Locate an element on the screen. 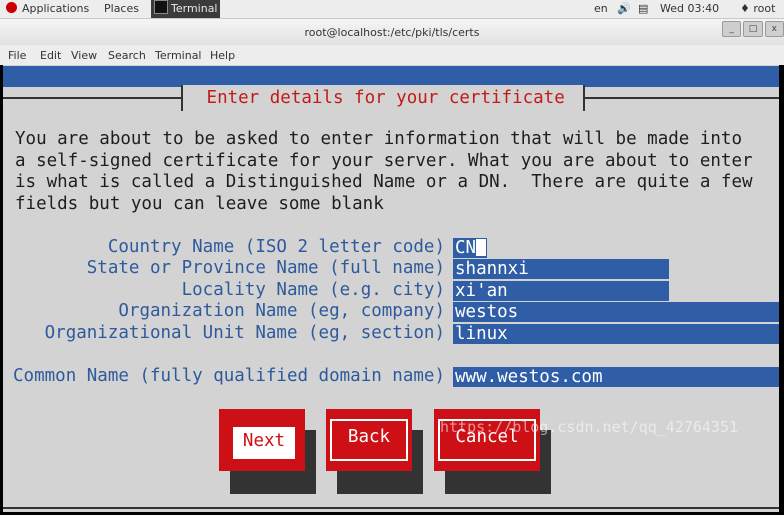  taskbar-terminal-button: Terminal is located at coordinates (185, 9).